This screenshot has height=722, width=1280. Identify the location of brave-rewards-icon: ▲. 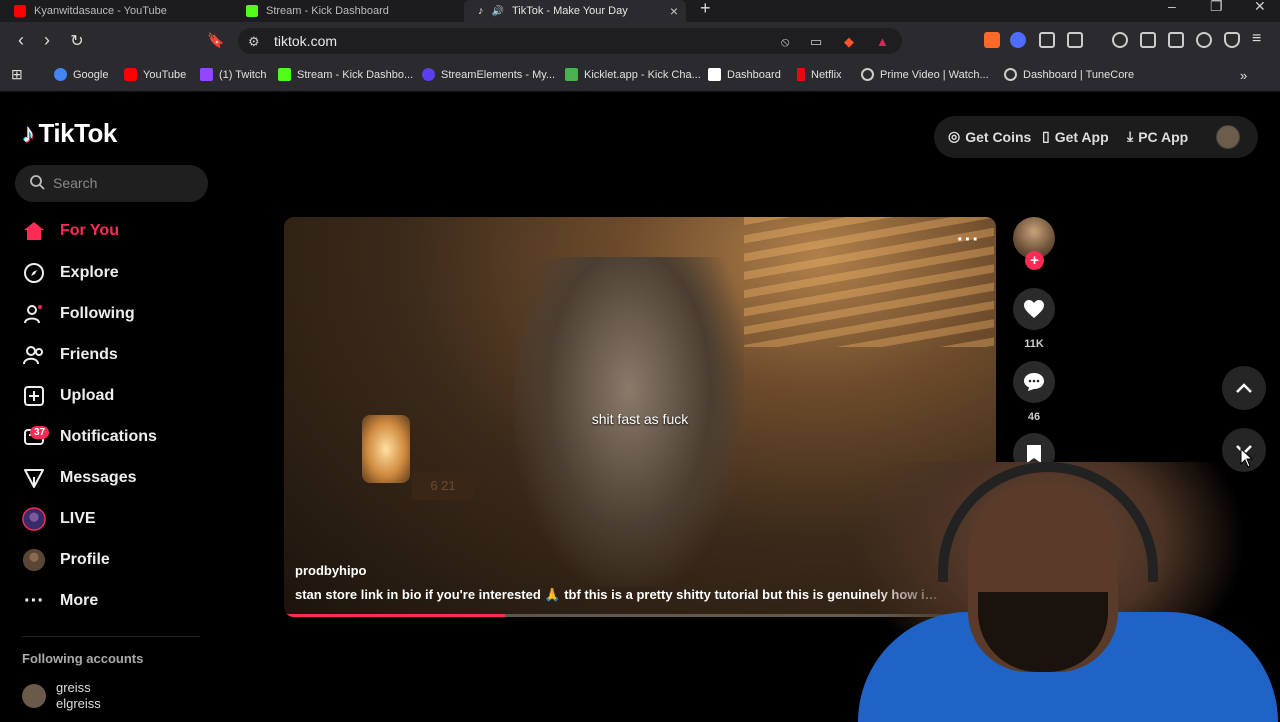
(882, 41).